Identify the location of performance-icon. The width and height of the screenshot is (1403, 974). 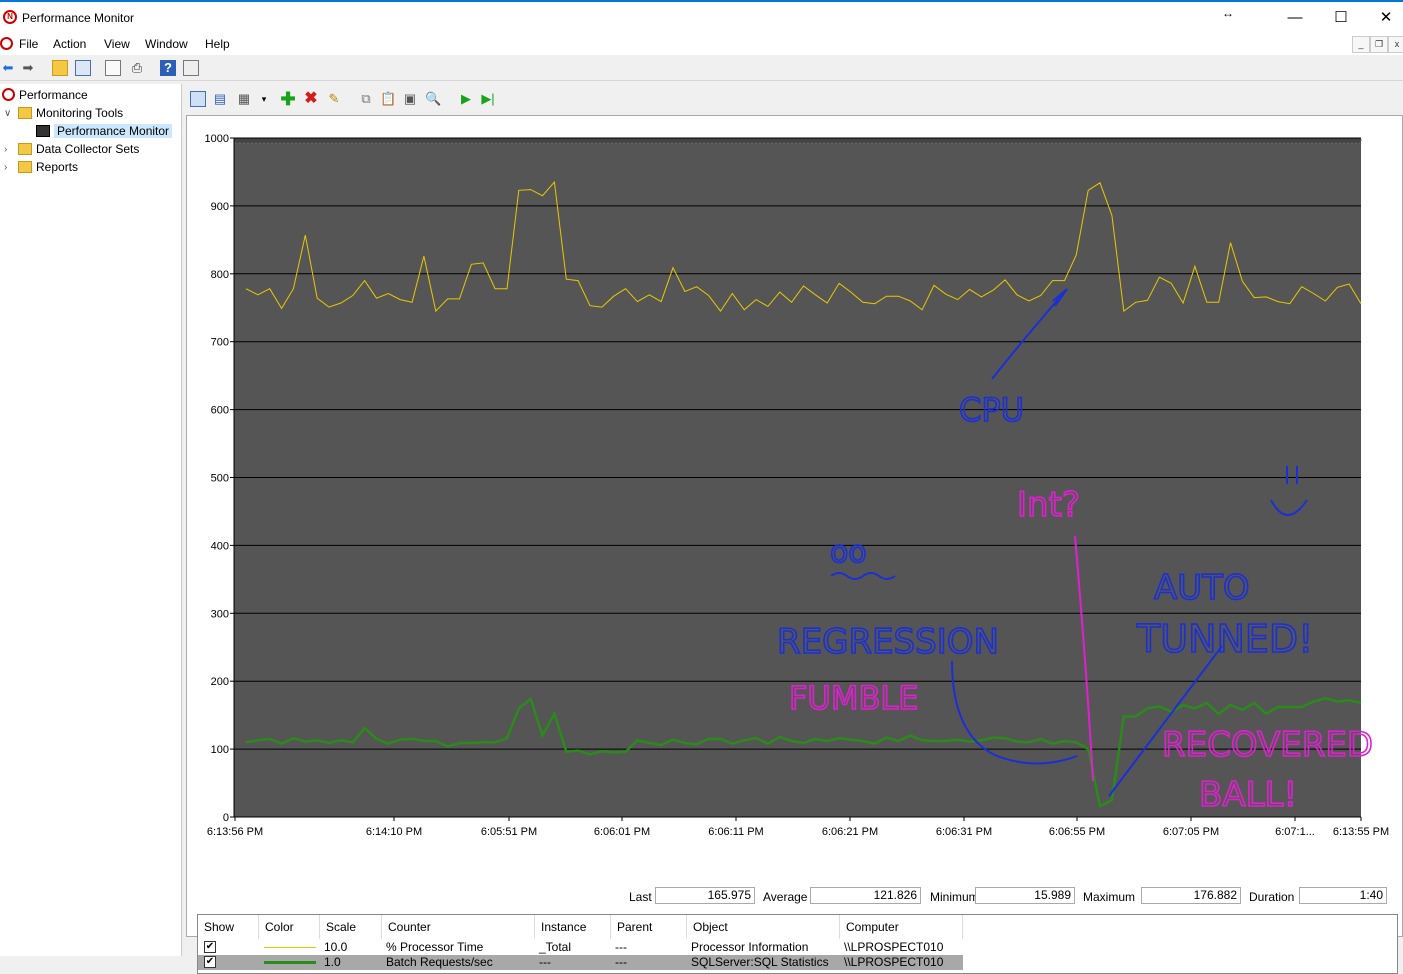
(8, 94).